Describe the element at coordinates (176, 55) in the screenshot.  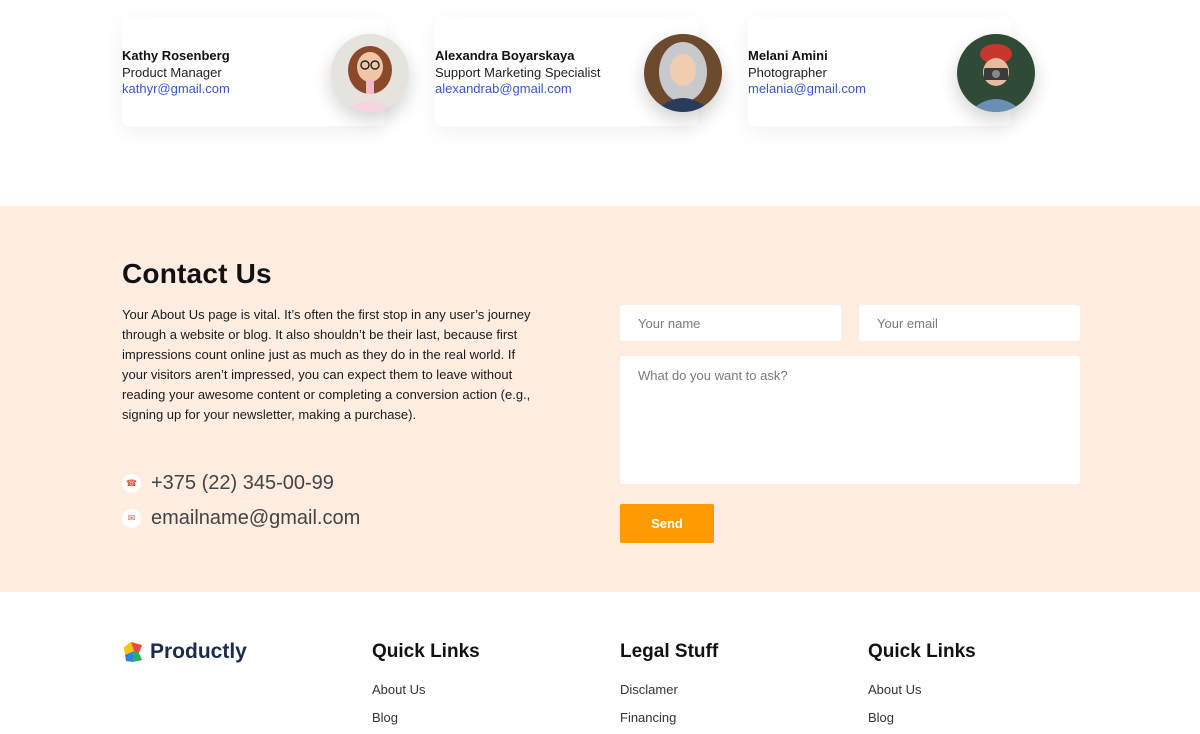
I see `member-name: Kathy Rosenberg` at that location.